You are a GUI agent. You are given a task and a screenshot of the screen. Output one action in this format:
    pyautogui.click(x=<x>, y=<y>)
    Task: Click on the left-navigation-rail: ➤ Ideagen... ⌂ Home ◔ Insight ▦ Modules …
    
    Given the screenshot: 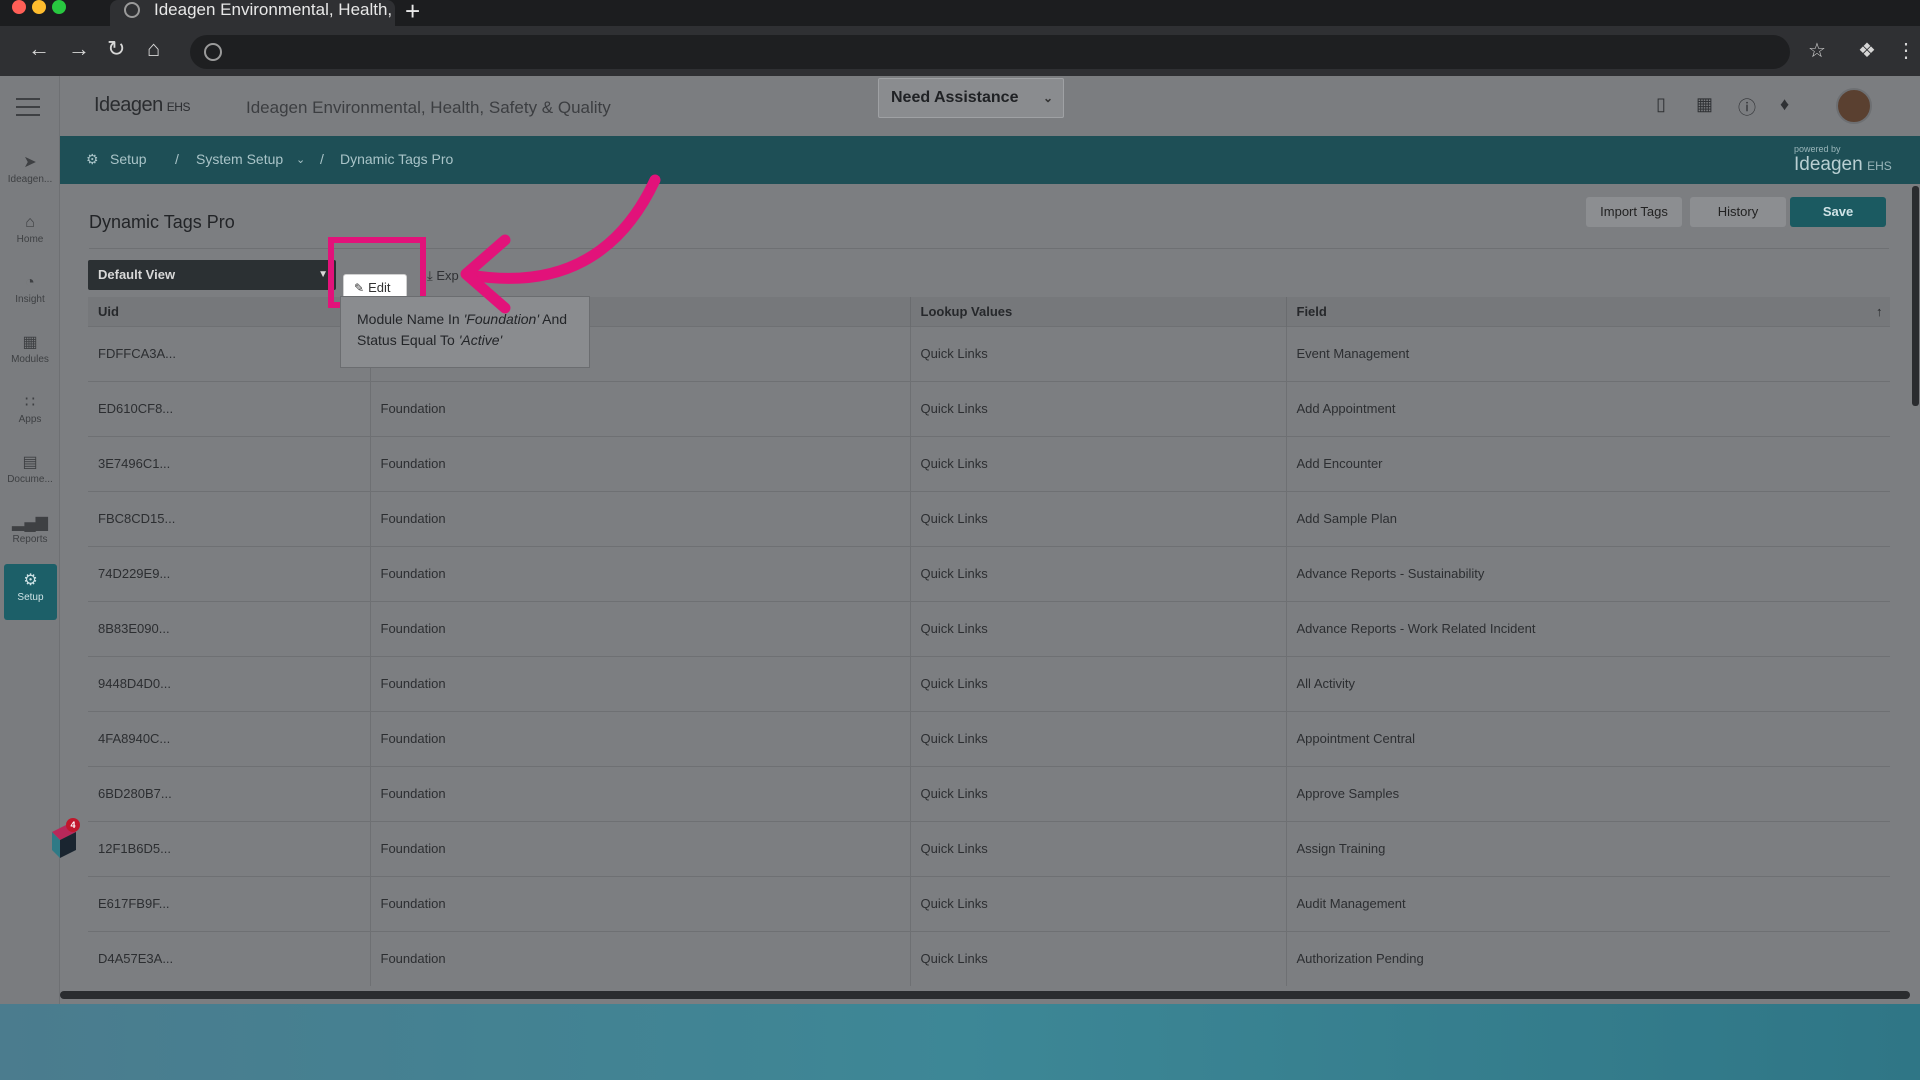 What is the action you would take?
    pyautogui.click(x=30, y=540)
    